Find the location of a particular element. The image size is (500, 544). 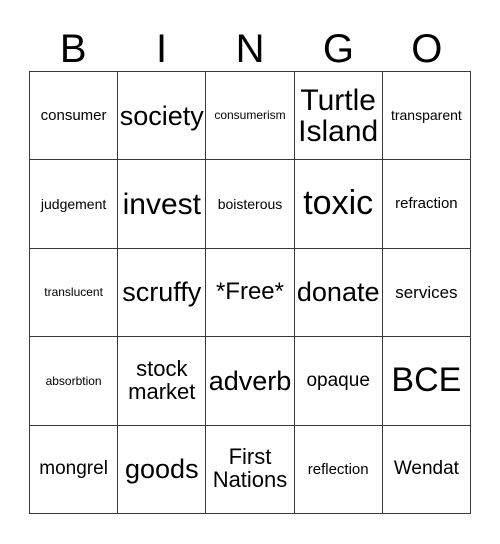

bingo-cell-r4c3: adverb is located at coordinates (250, 381).